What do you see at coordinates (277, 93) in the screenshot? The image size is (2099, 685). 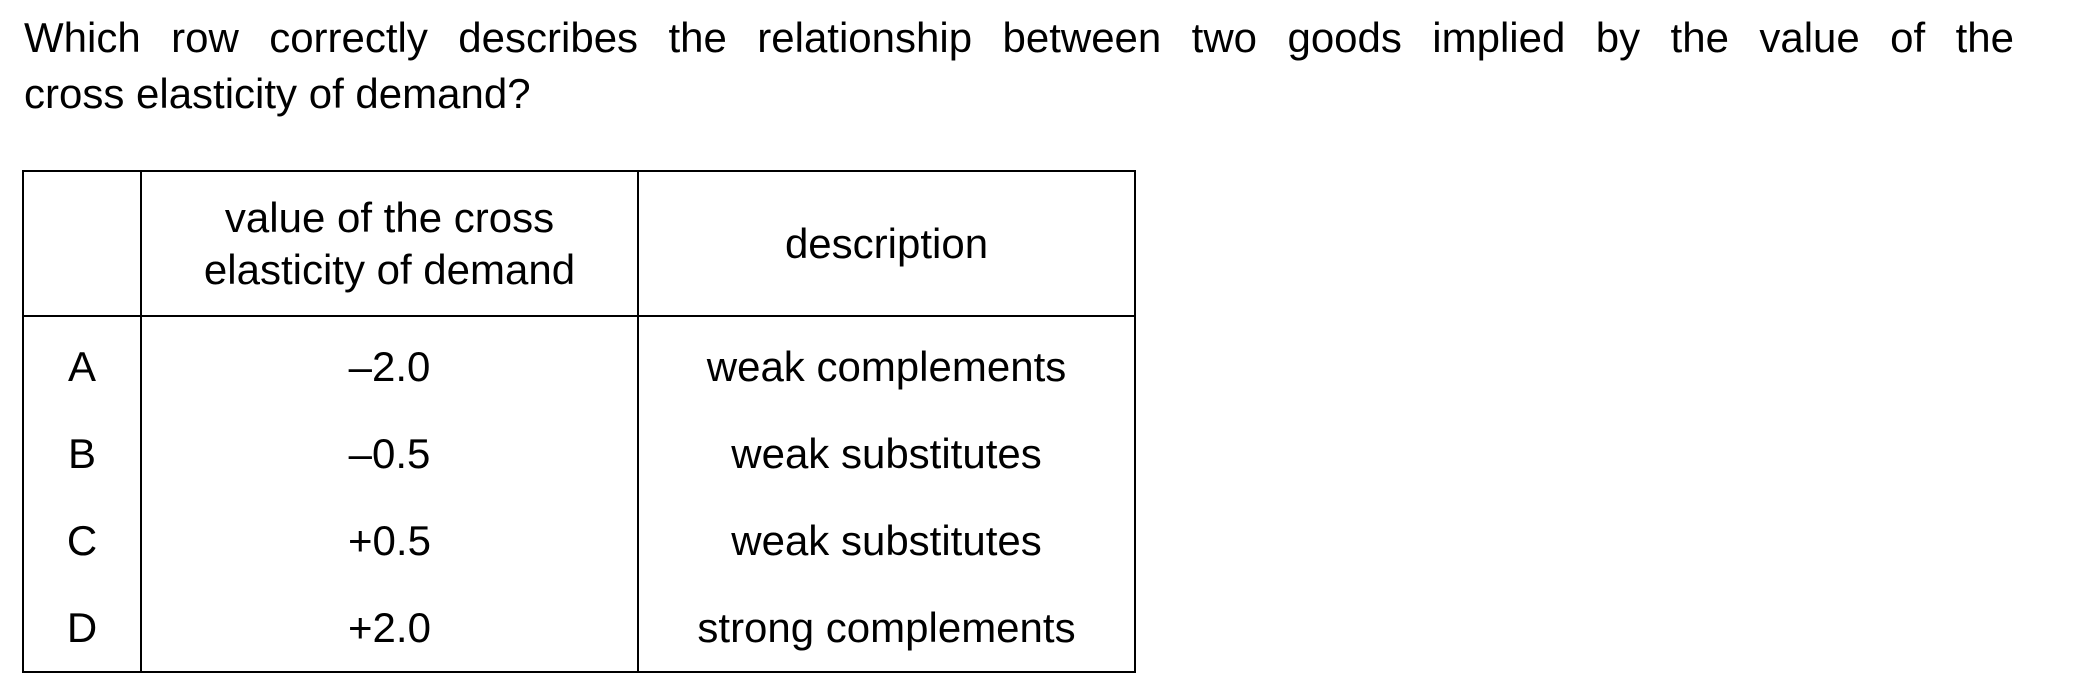 I see `question-line-2: cross elasticity of demand?` at bounding box center [277, 93].